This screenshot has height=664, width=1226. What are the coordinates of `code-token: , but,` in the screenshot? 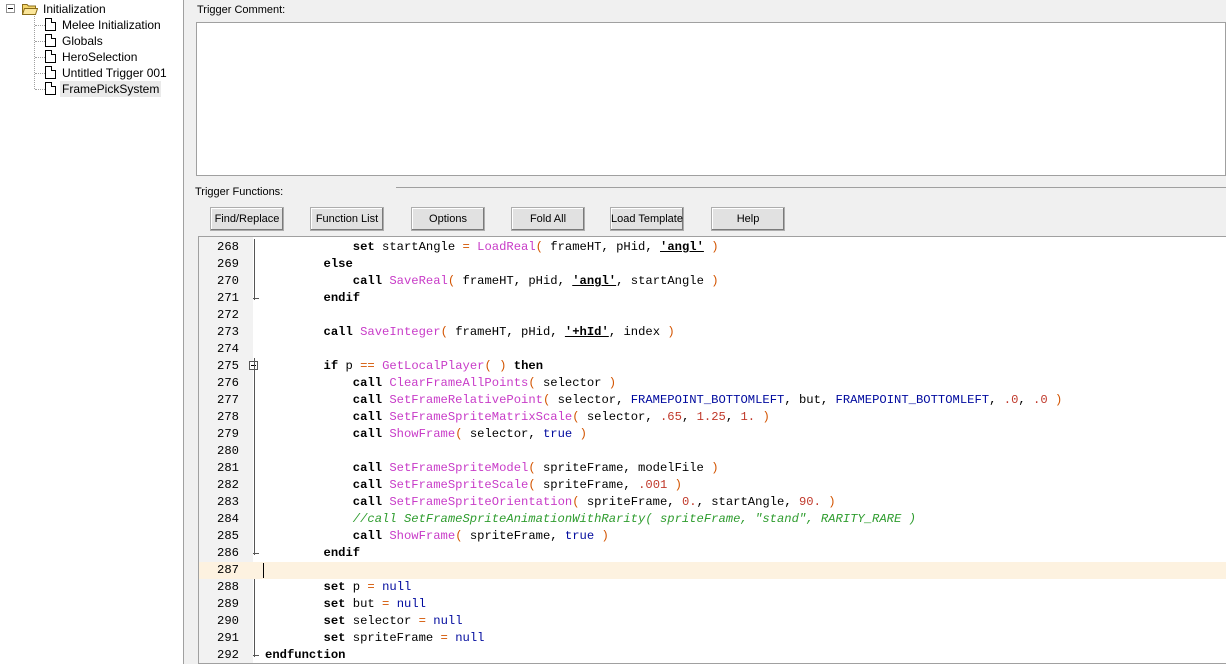 It's located at (810, 400).